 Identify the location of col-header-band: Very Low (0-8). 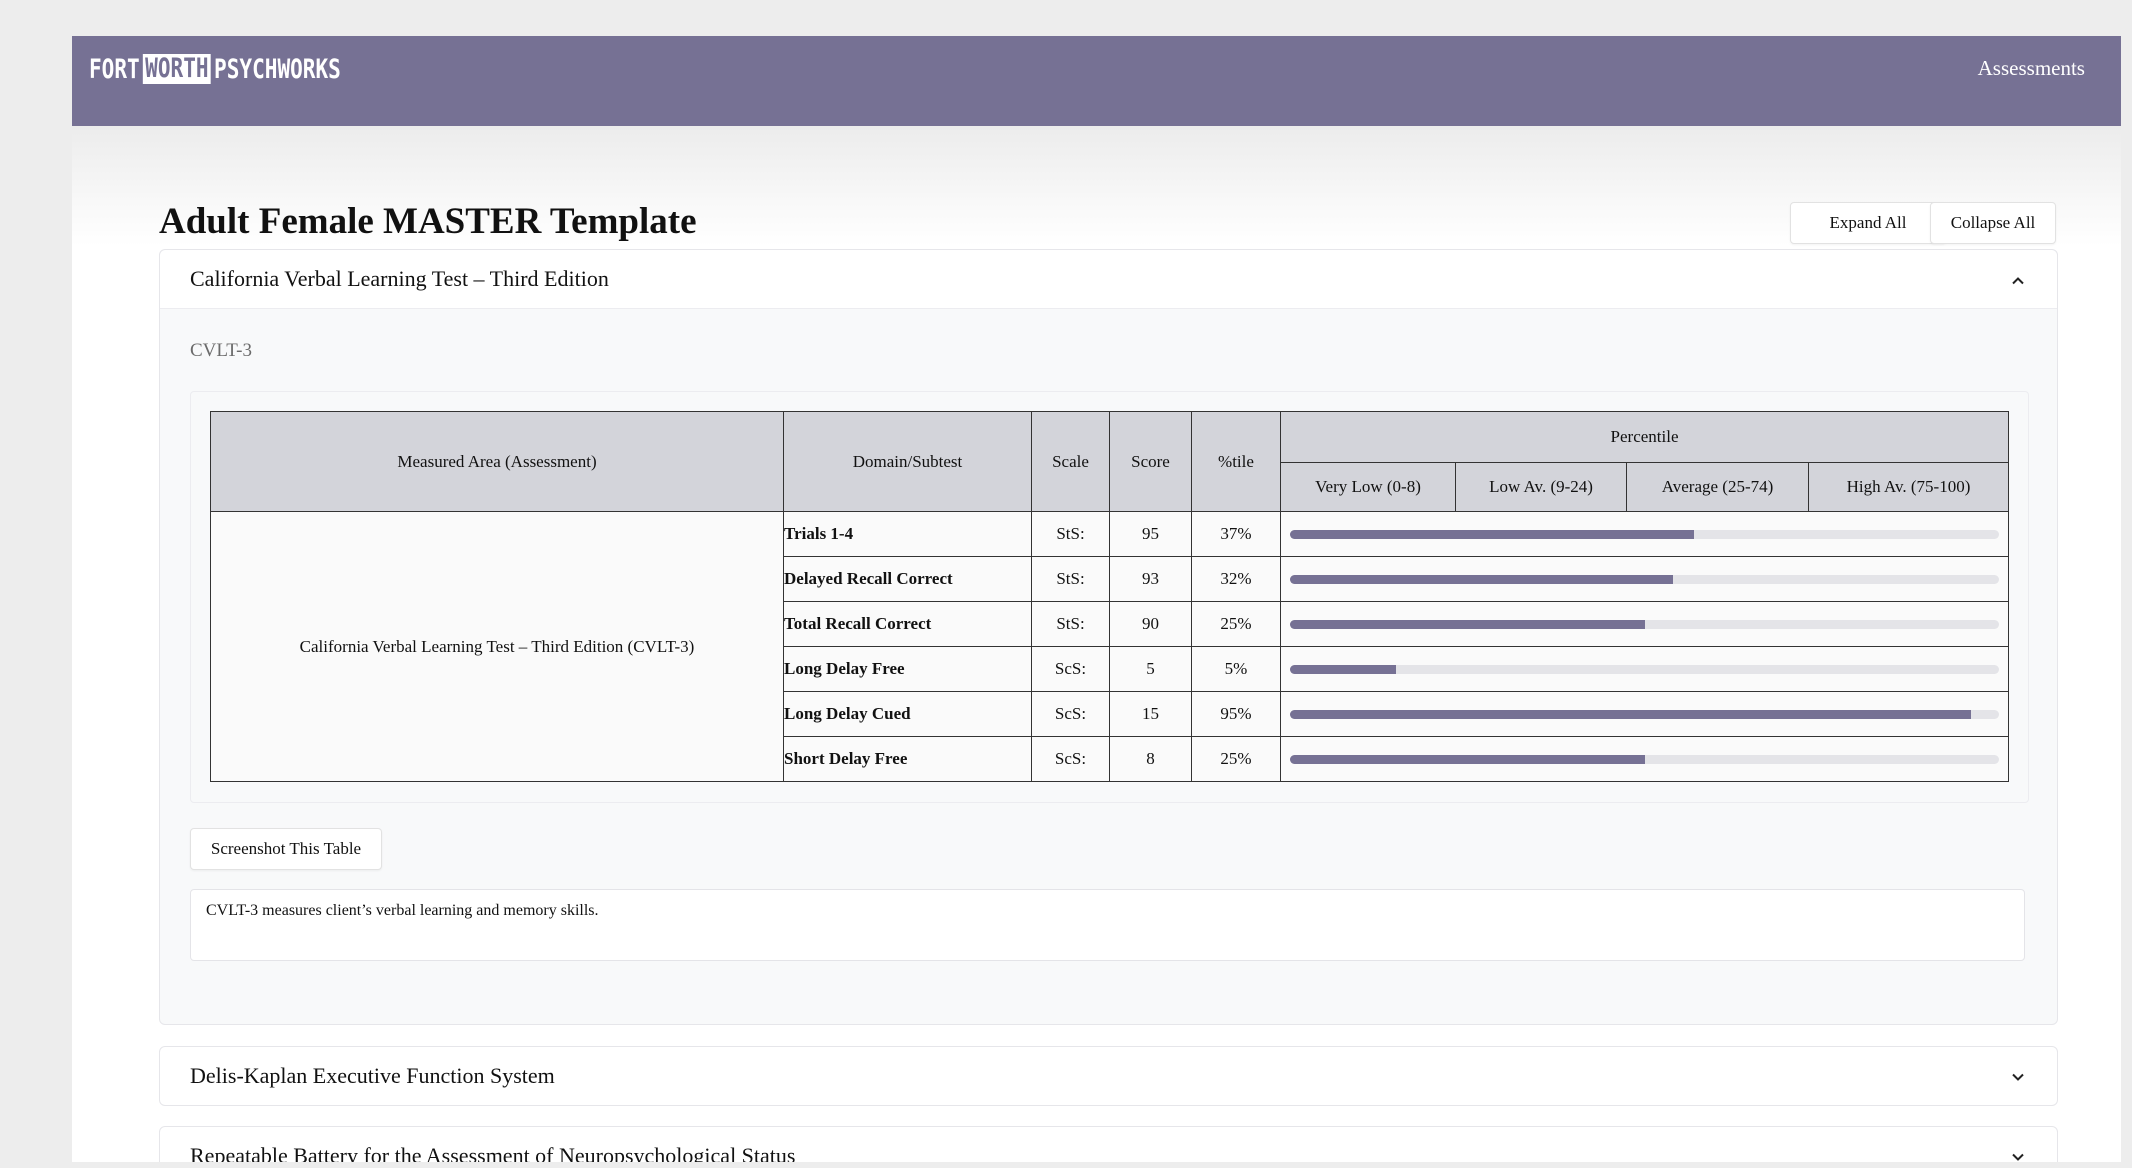
(1368, 487).